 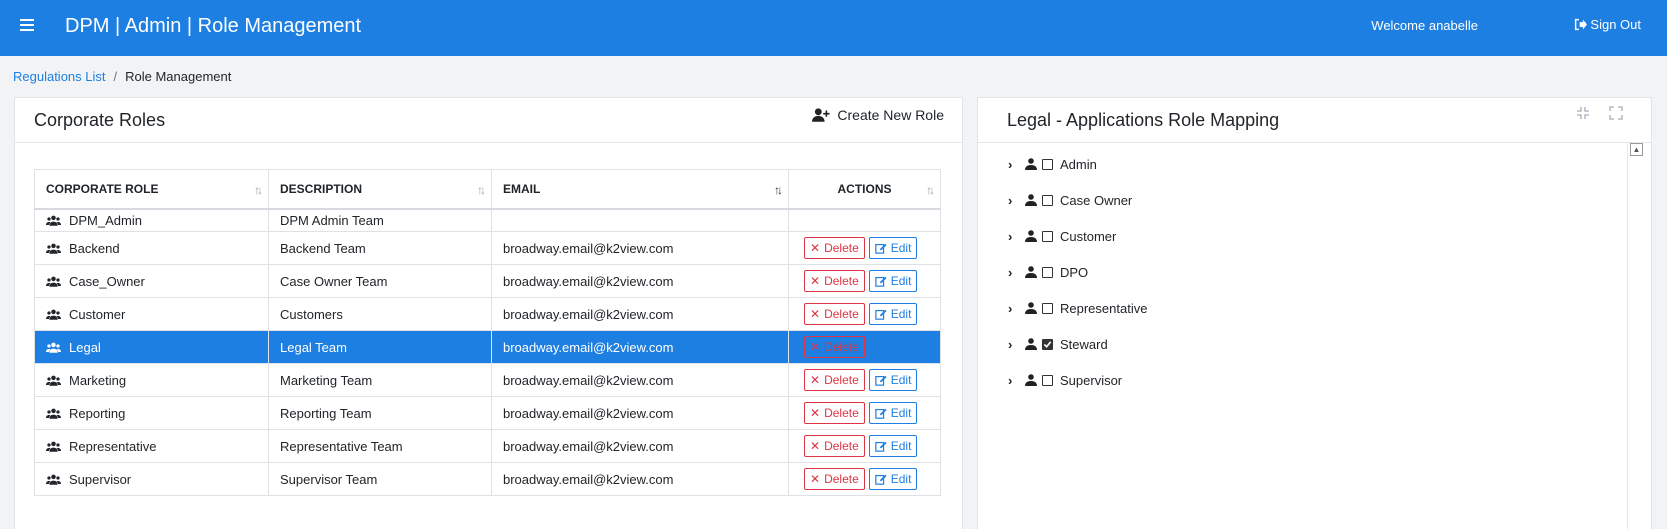 What do you see at coordinates (151, 189) in the screenshot?
I see `column-header-corporate-role: CORPORATE ROLE ↑↓` at bounding box center [151, 189].